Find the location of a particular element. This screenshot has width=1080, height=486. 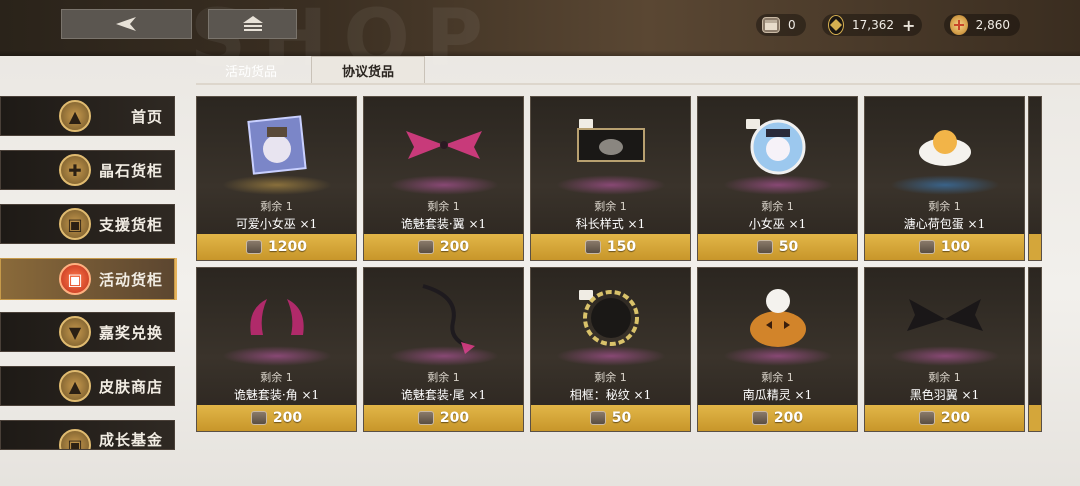

price-value: 100 is located at coordinates (955, 247).